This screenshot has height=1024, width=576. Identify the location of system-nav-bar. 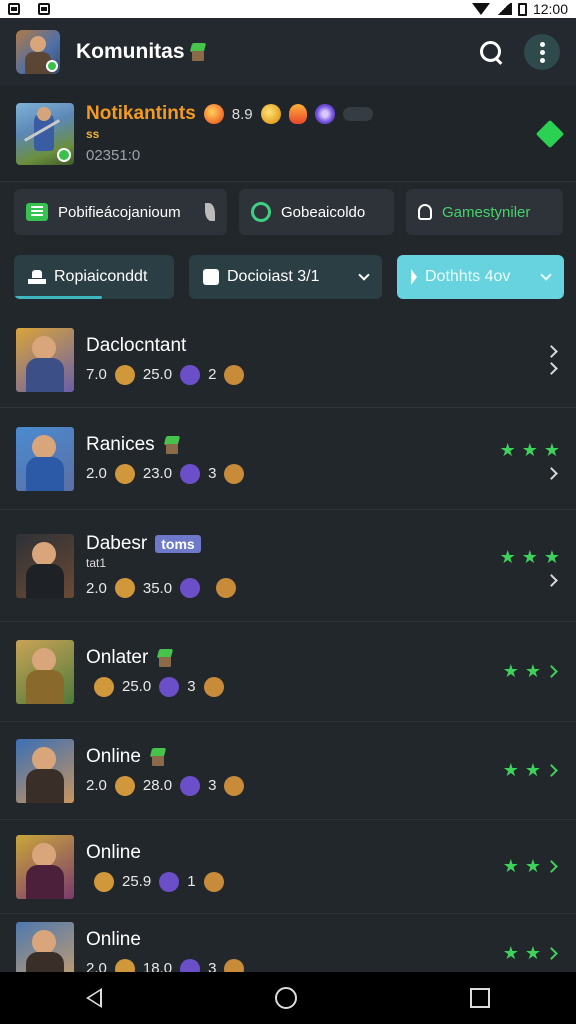
(288, 998).